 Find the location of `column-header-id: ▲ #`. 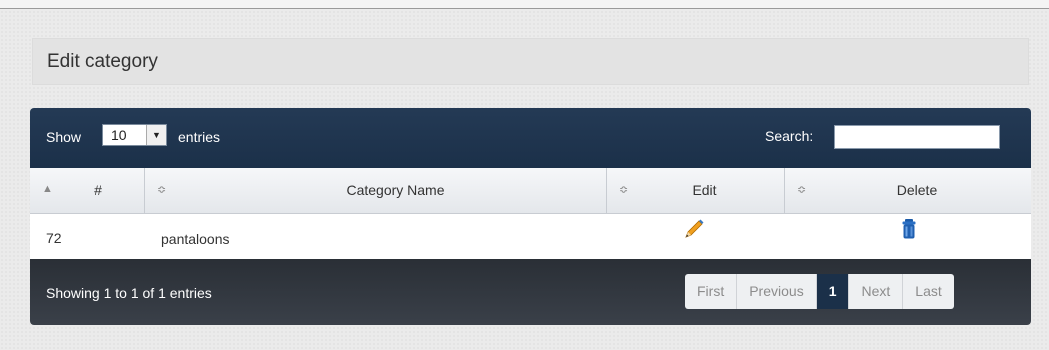

column-header-id: ▲ # is located at coordinates (87, 191).